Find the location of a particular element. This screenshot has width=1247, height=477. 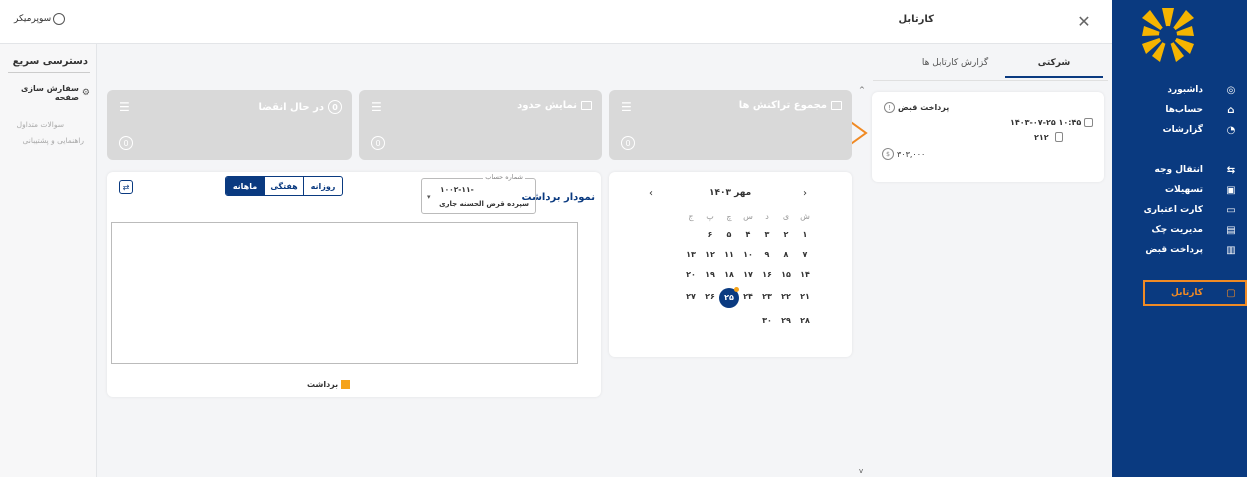

calendar-day: ۱۷ is located at coordinates (748, 277).